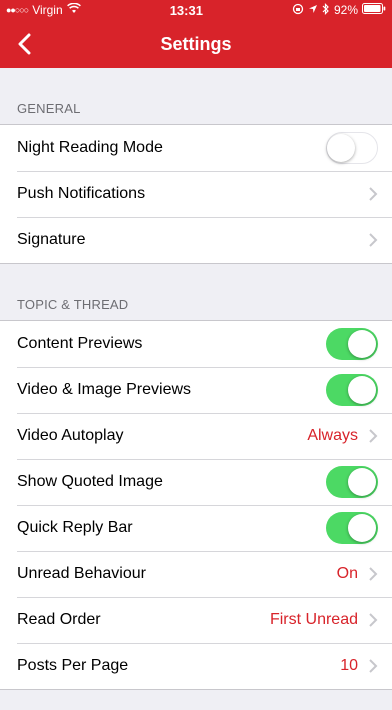 This screenshot has width=392, height=710. I want to click on video-image-previews-toggle, so click(352, 390).